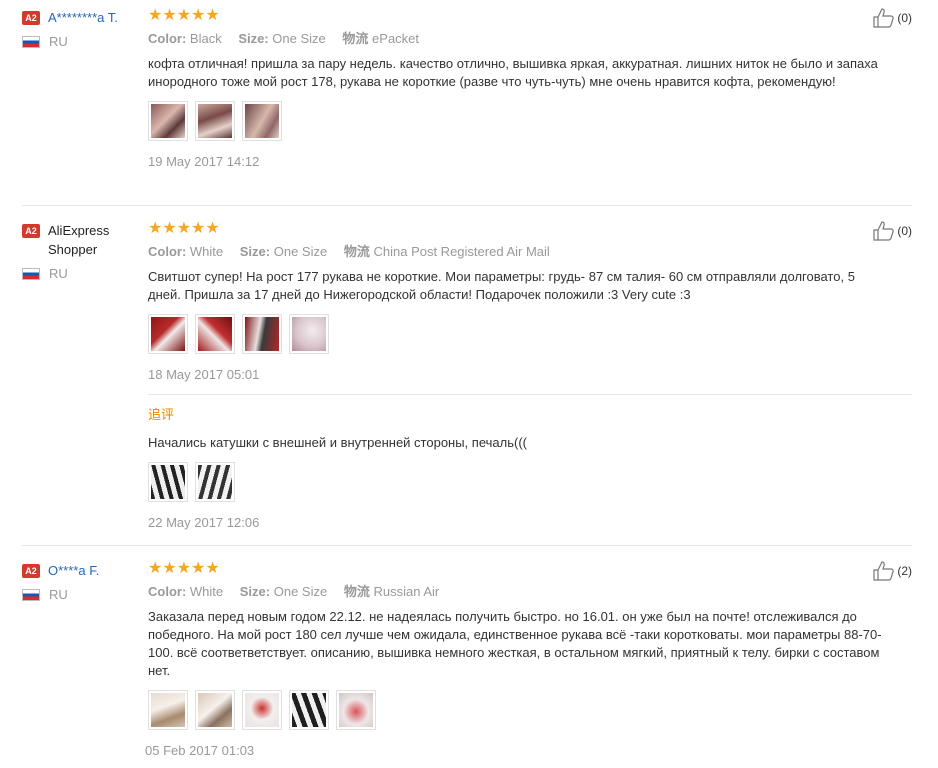 This screenshot has width=938, height=768. I want to click on order-attributes: Color: Black Size: One Size 物流 ePacket, so click(284, 38).